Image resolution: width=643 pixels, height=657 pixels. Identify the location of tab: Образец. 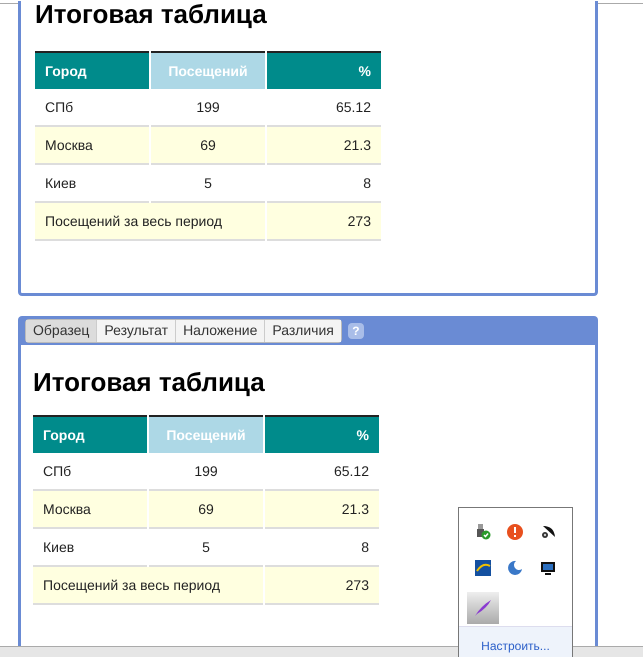
(62, 331).